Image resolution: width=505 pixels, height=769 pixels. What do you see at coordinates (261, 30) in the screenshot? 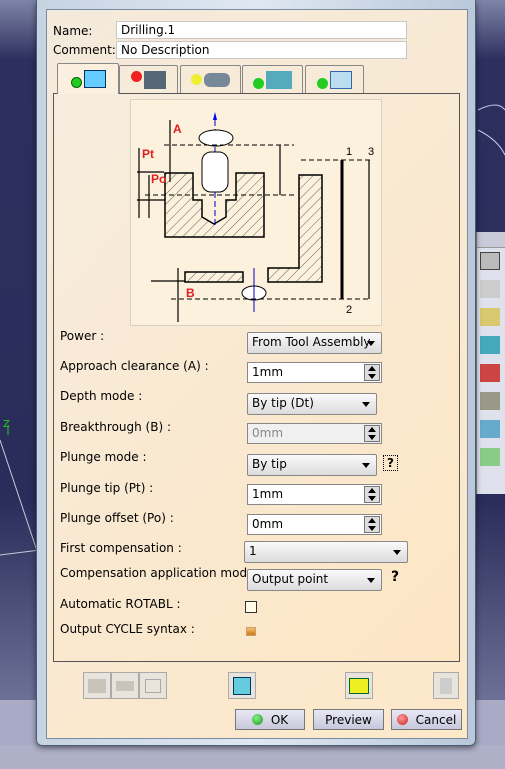
I see `name-input: Drilling.1` at bounding box center [261, 30].